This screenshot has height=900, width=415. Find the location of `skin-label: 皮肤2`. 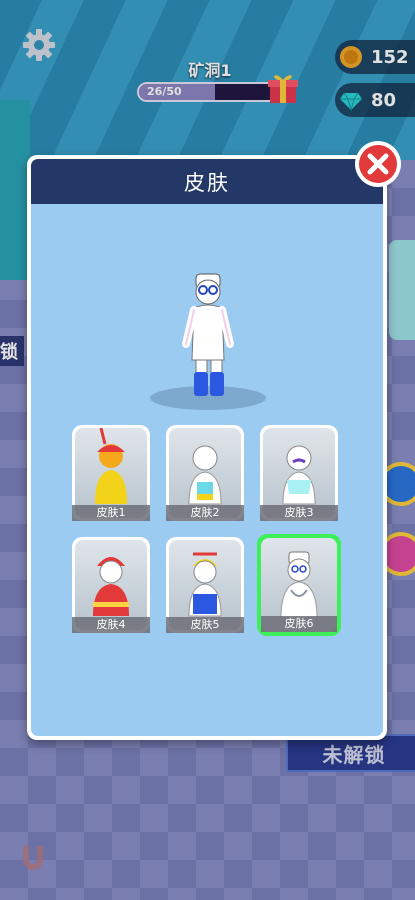

skin-label: 皮肤2 is located at coordinates (205, 513).